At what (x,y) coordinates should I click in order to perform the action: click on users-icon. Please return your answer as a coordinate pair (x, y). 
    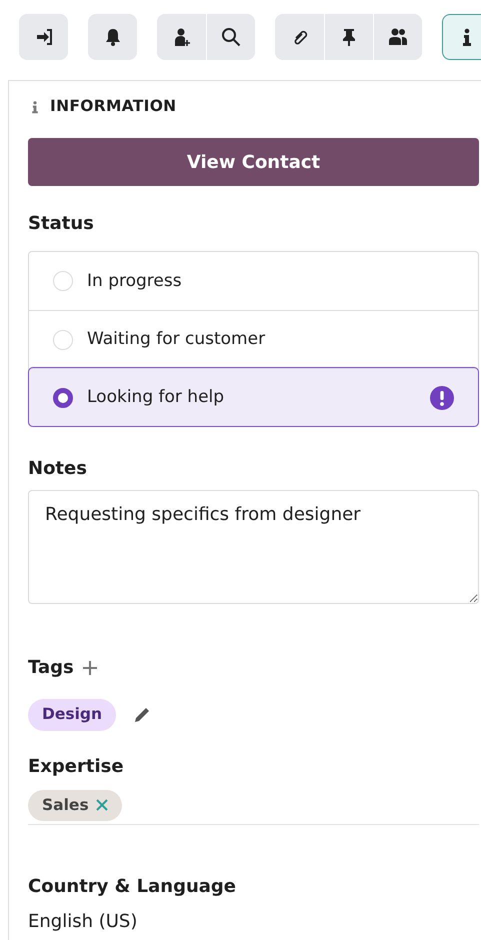
    Looking at the image, I should click on (398, 37).